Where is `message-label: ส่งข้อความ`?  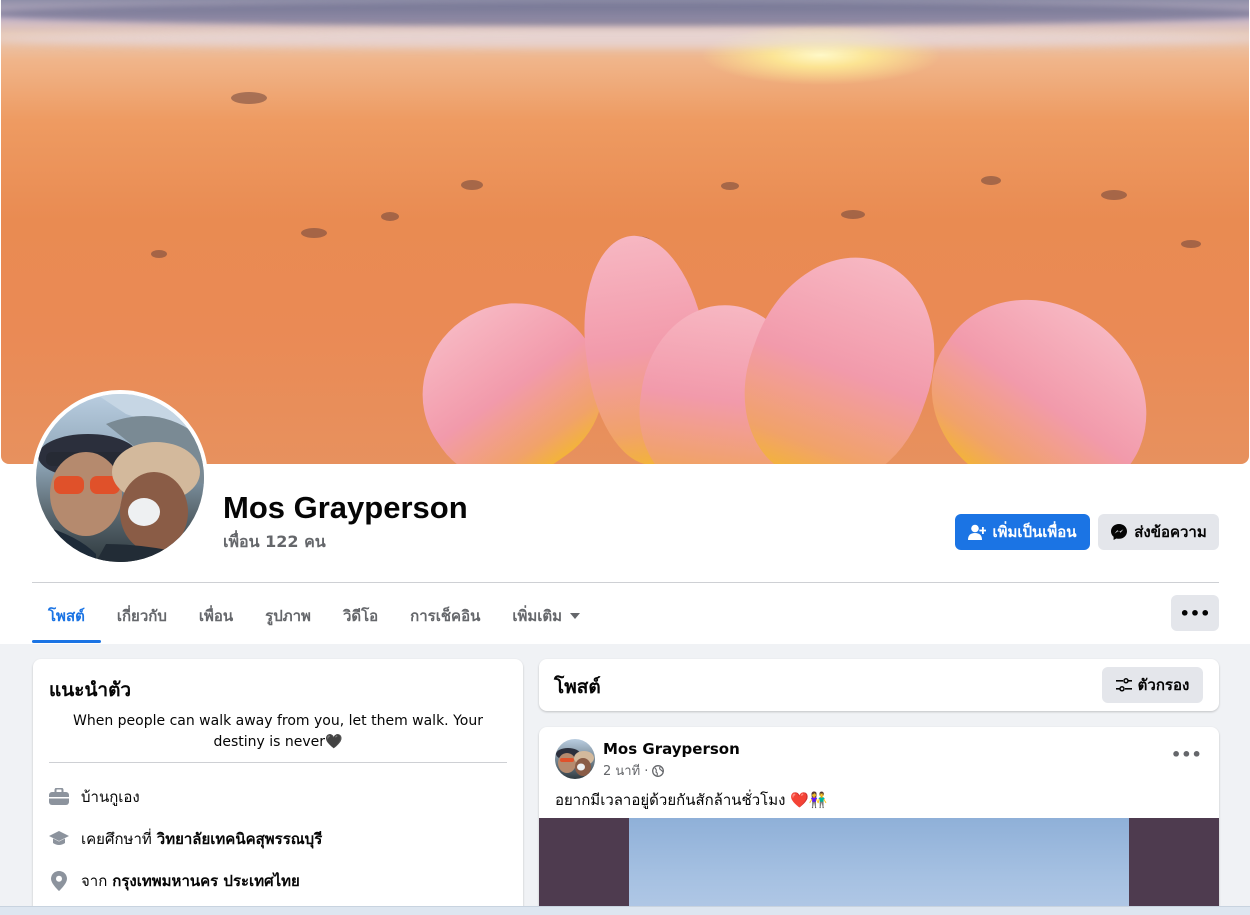
message-label: ส่งข้อความ is located at coordinates (1170, 532).